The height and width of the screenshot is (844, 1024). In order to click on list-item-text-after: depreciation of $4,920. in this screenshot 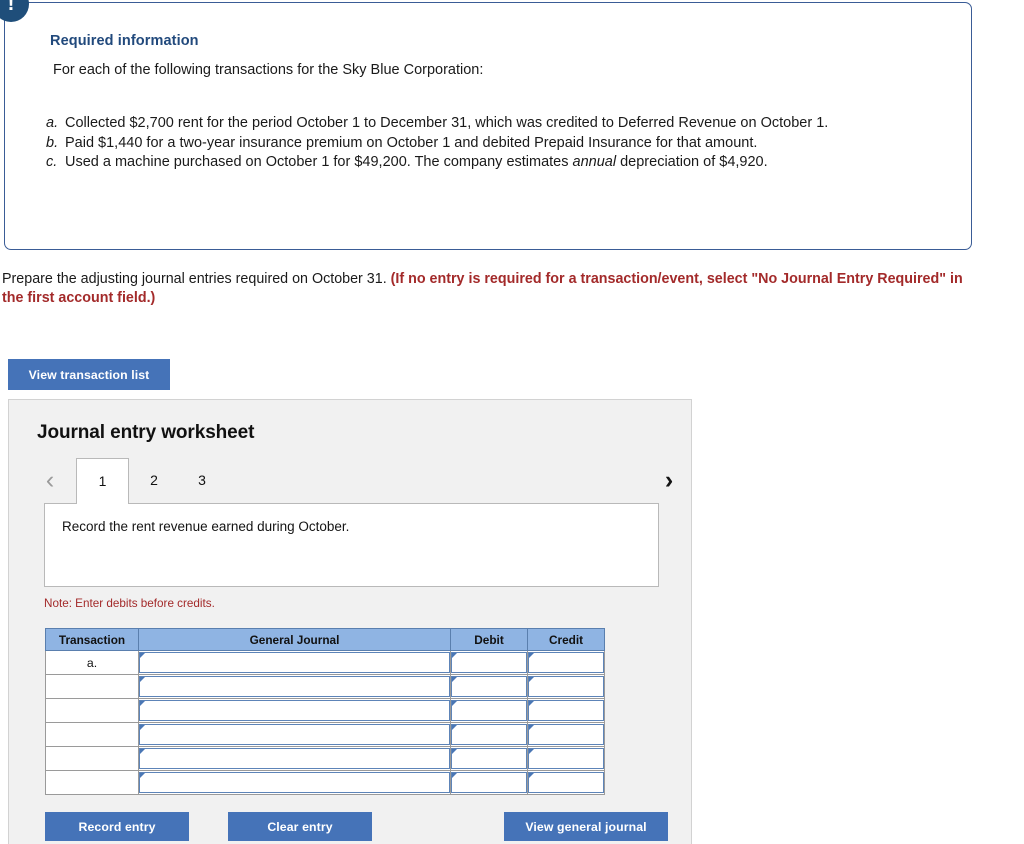, I will do `click(692, 162)`.